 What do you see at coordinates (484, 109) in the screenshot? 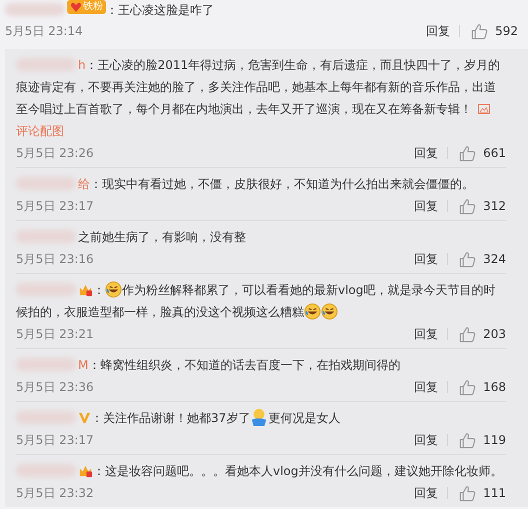
I see `image-icon` at bounding box center [484, 109].